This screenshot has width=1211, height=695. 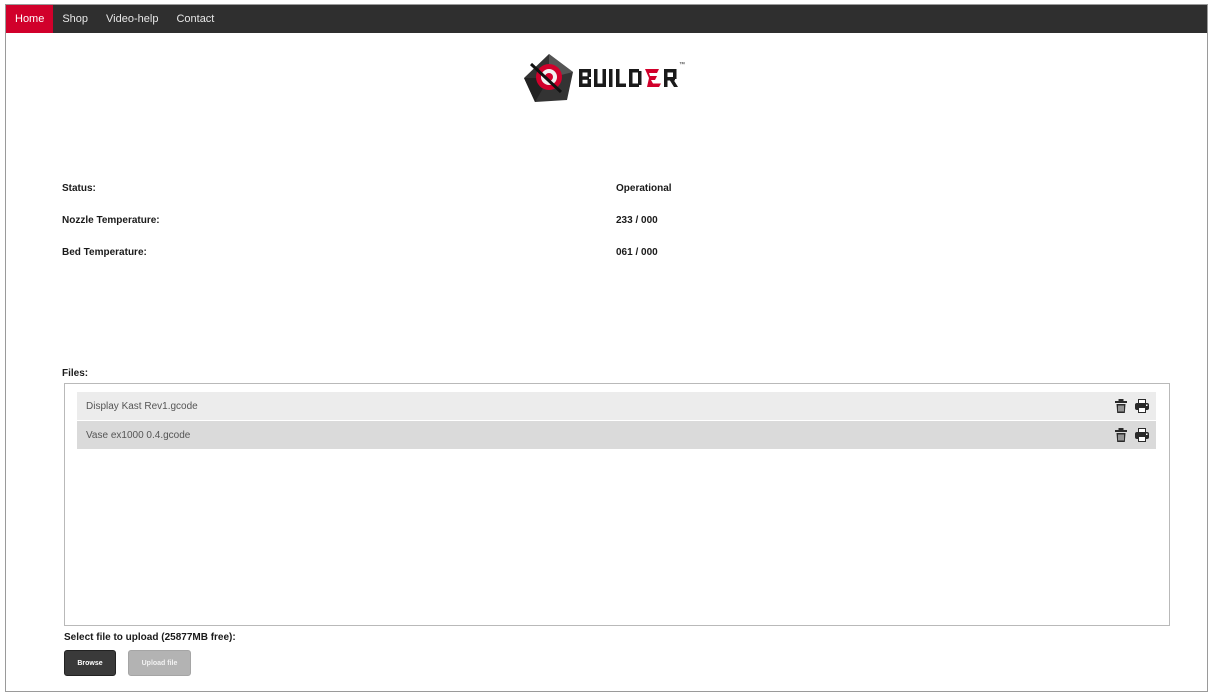 I want to click on status-value: Operational, so click(x=644, y=188).